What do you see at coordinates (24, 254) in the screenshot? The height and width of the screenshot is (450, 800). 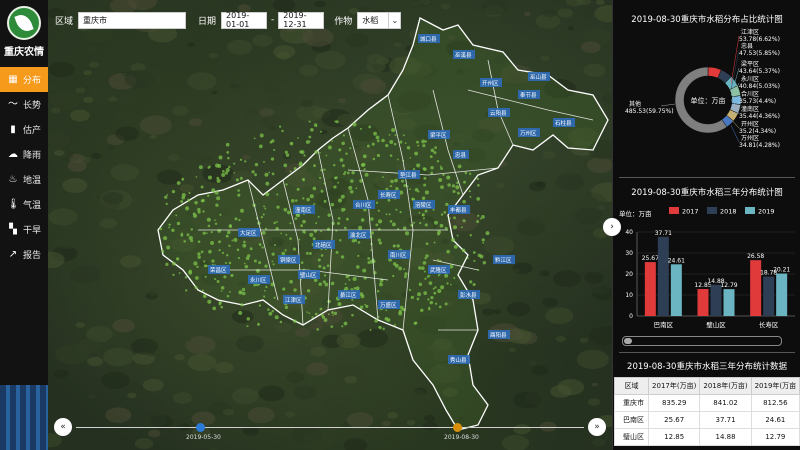 I see `sidebar-item-7: ↗ 报告` at bounding box center [24, 254].